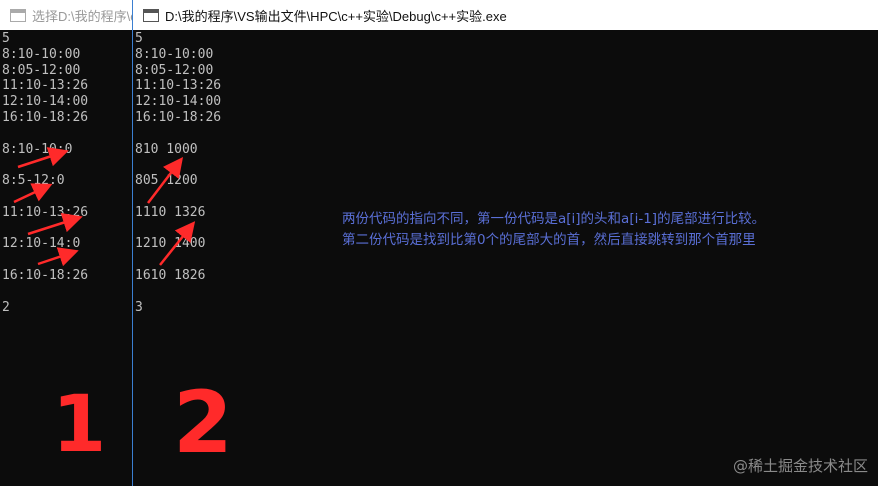 This screenshot has height=486, width=878. Describe the element at coordinates (800, 466) in the screenshot. I see `watermark: @稀土掘金技术社区` at that location.